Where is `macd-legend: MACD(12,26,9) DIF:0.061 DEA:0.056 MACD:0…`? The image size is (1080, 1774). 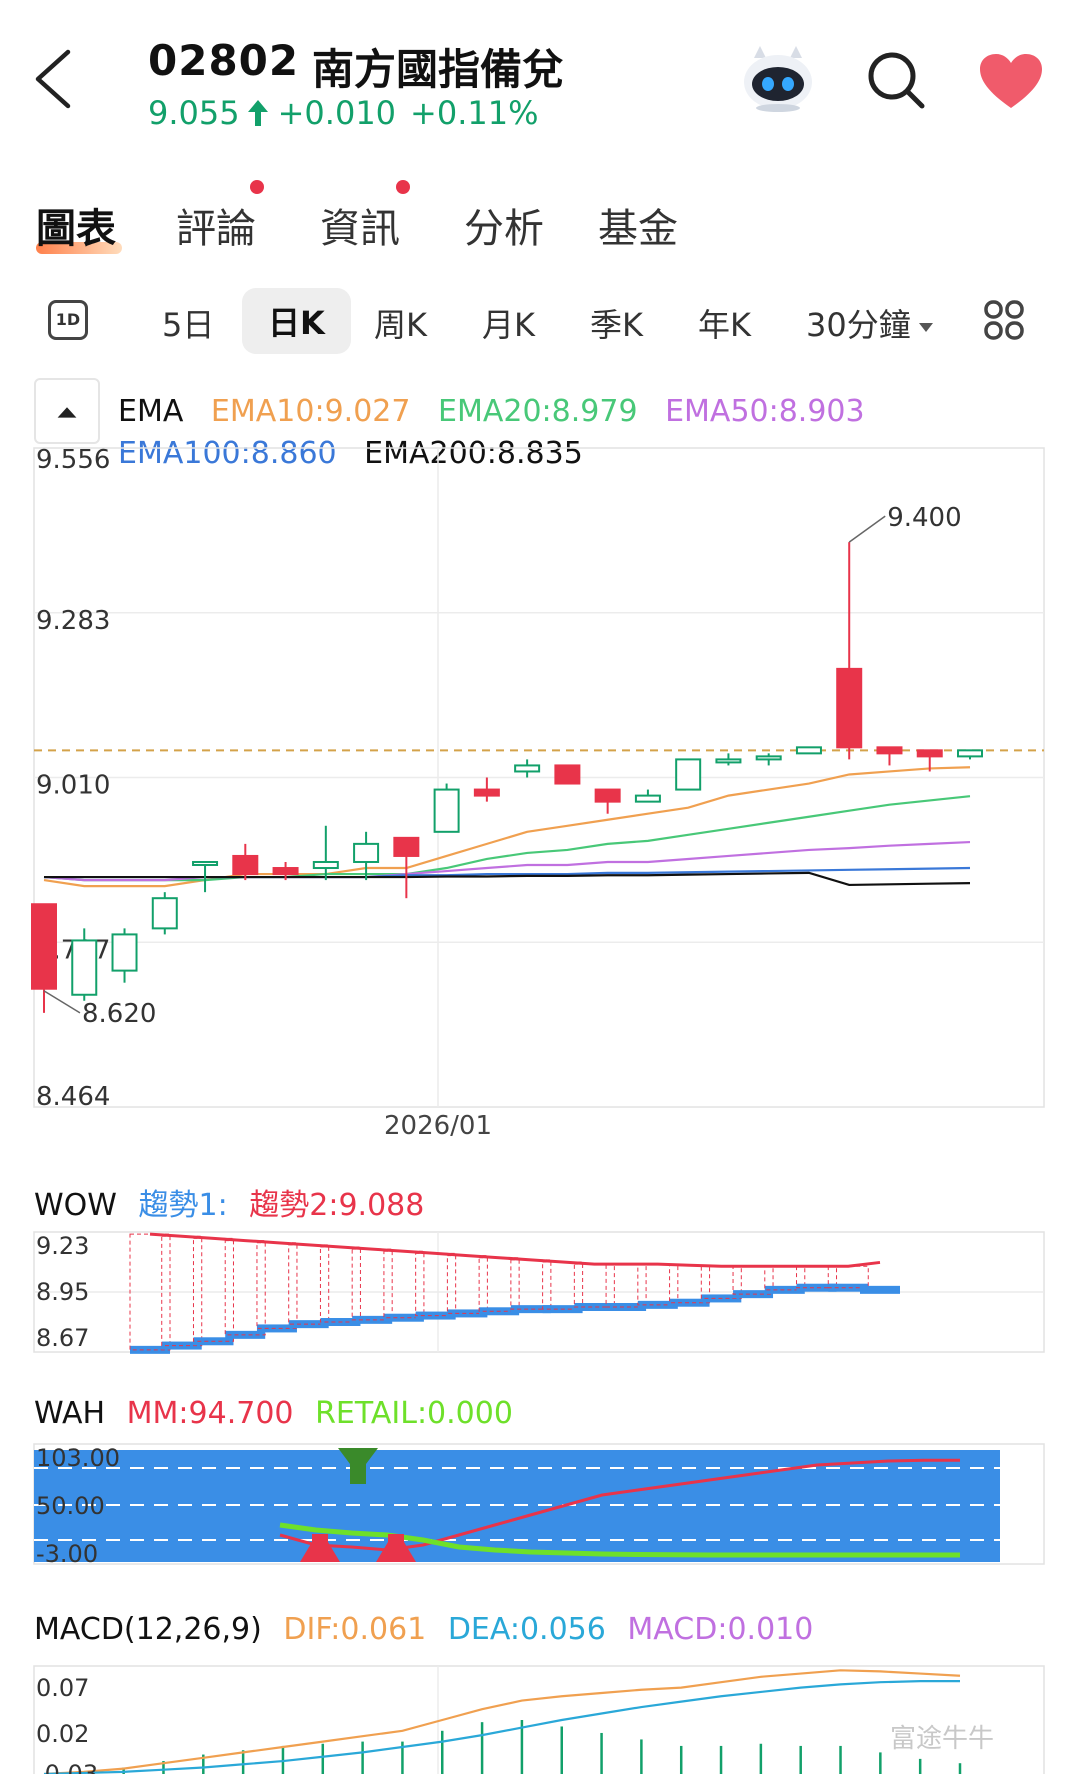
macd-legend: MACD(12,26,9) DIF:0.061 DEA:0.056 MACD:0… is located at coordinates (429, 1629).